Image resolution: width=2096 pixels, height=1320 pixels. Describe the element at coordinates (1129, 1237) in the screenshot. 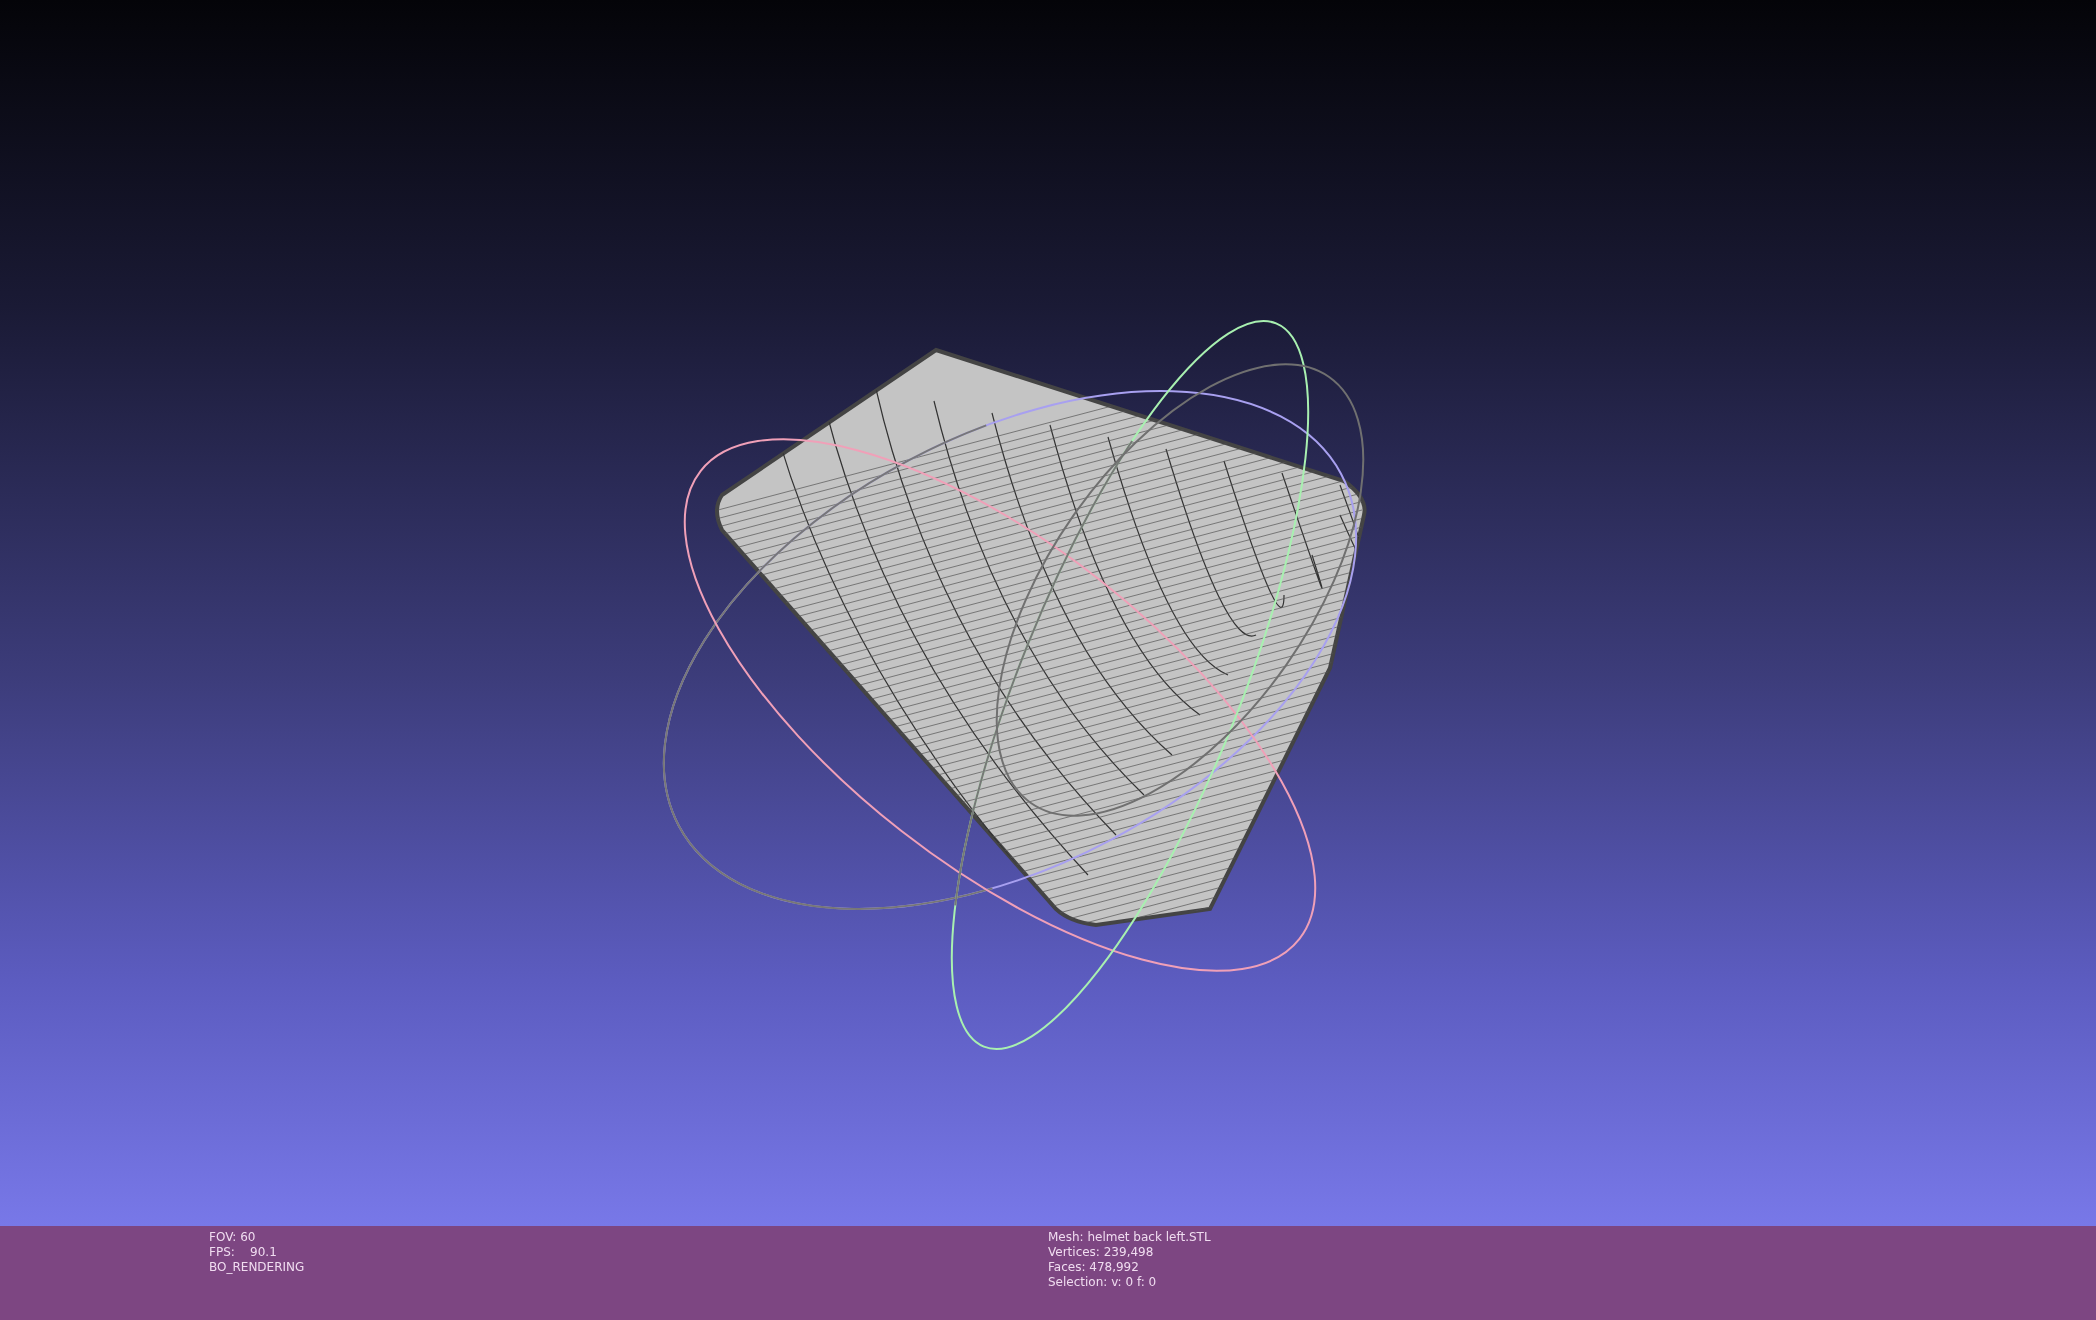

I see `info-text: Mesh: helmet back left.STL` at that location.